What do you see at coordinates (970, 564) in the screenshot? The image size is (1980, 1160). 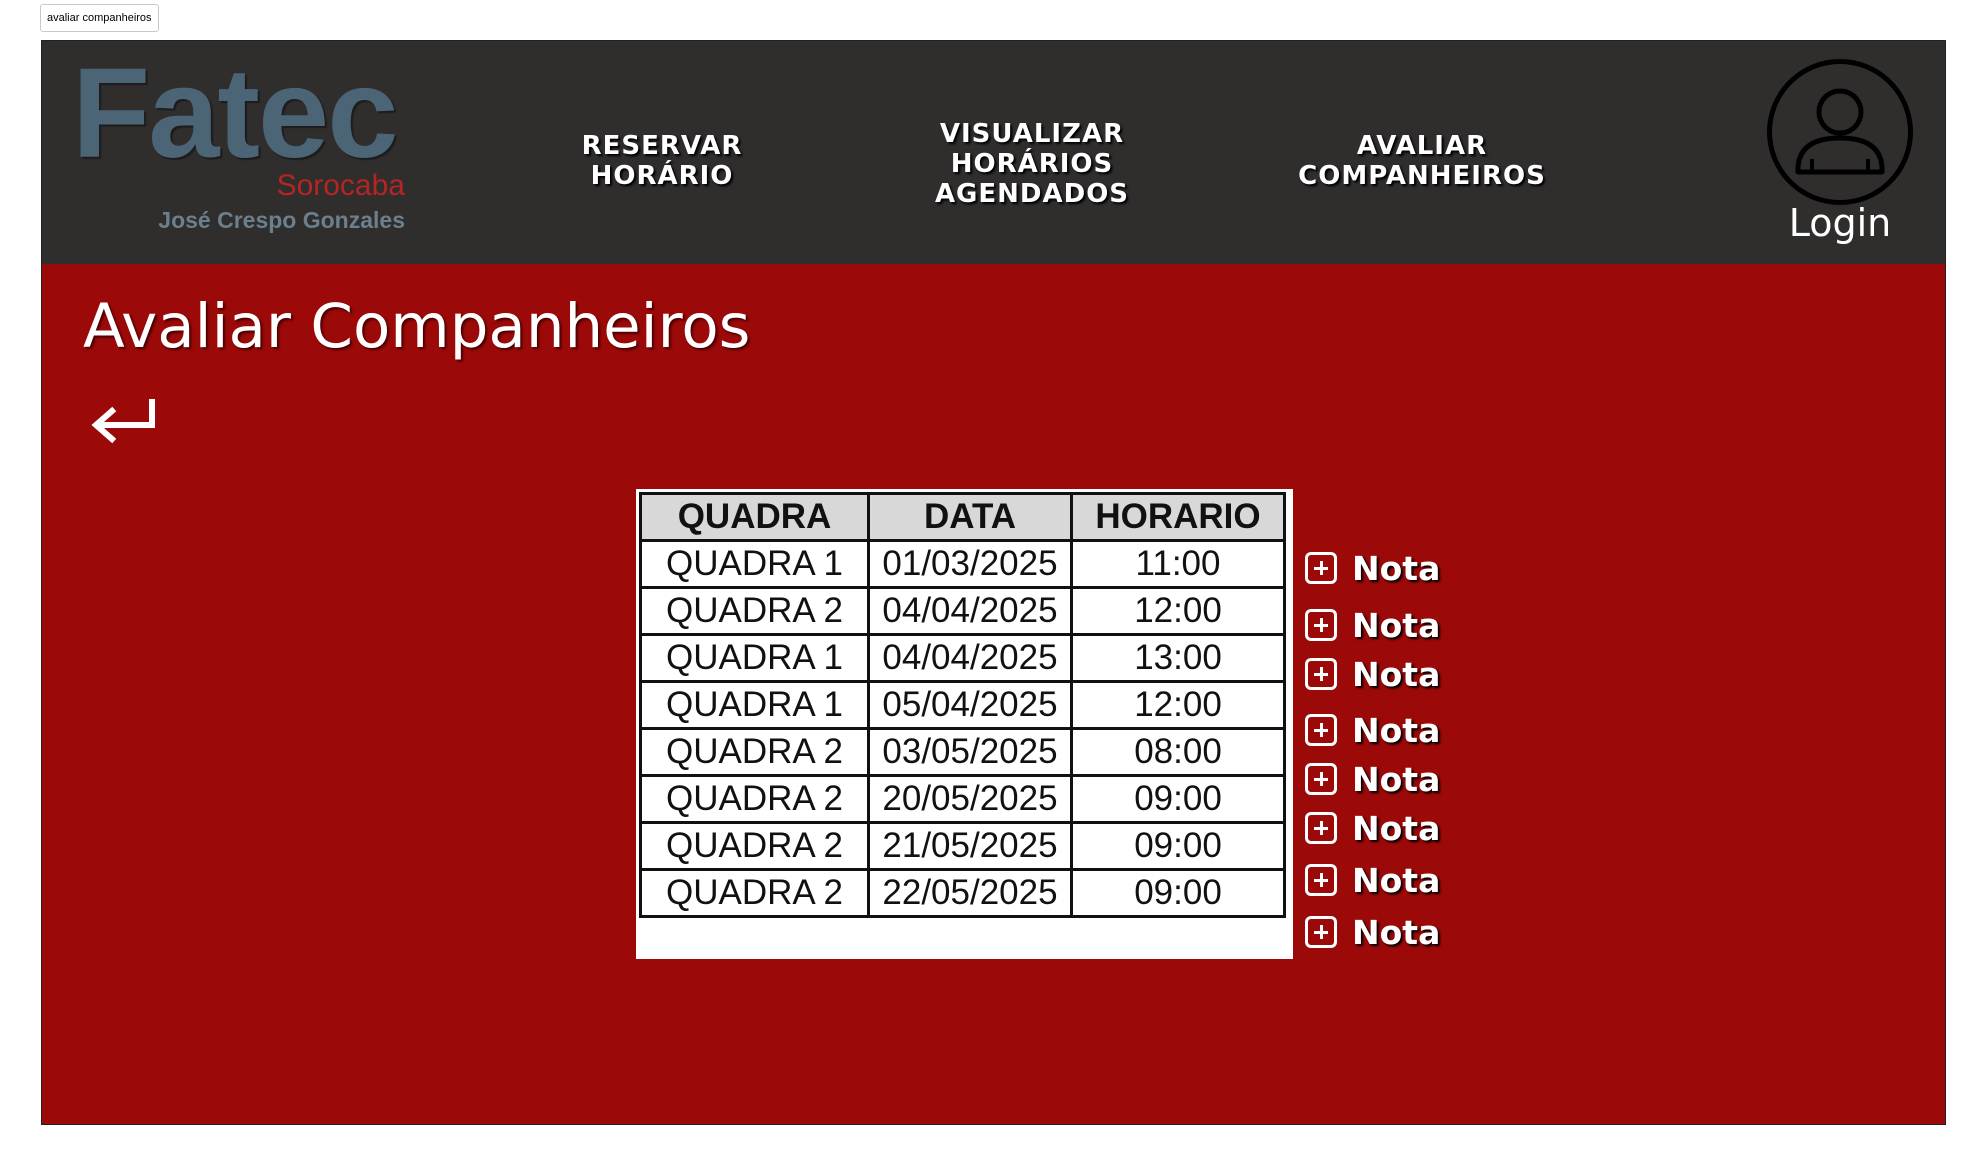 I see `cell-data: 01/03/2025` at bounding box center [970, 564].